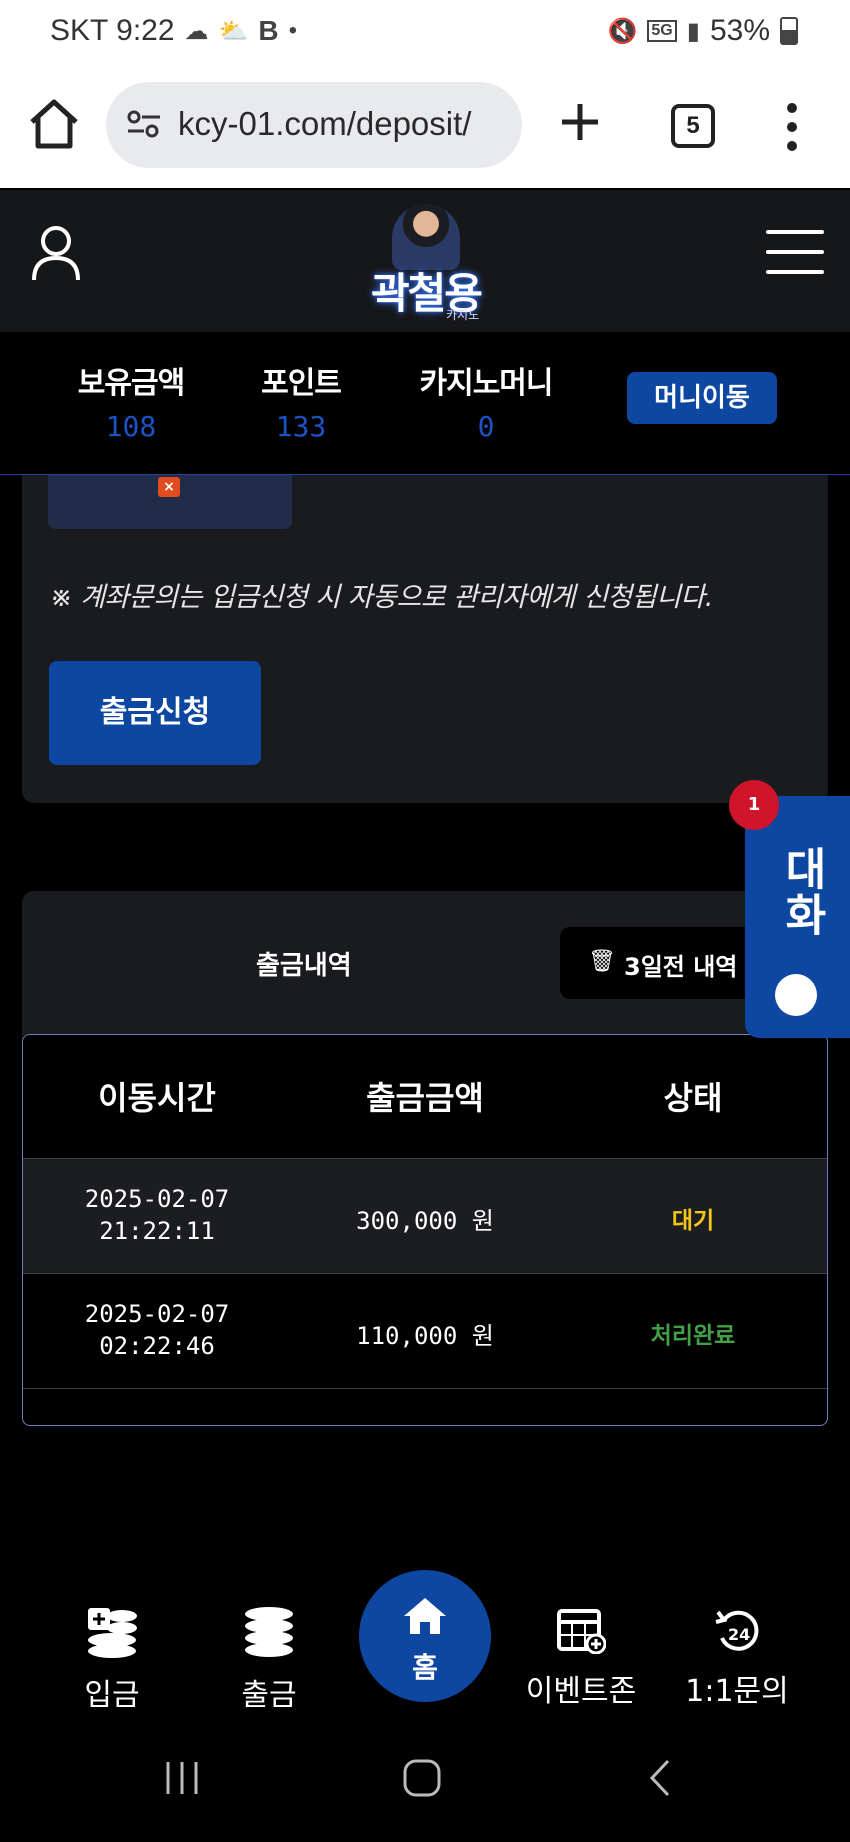 This screenshot has width=850, height=1842. I want to click on battery-icon, so click(789, 31).